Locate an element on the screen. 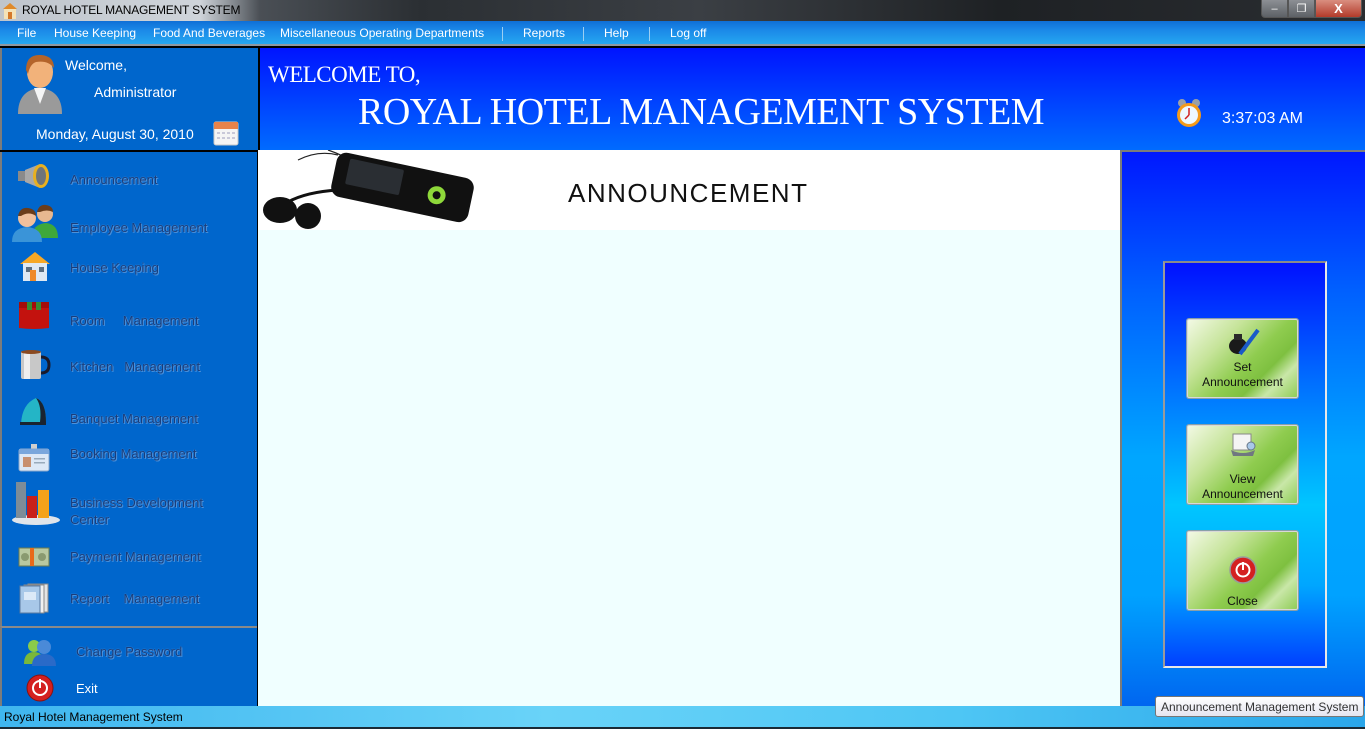 This screenshot has height=729, width=1365. restore-icon: ❐ is located at coordinates (1301, 9).